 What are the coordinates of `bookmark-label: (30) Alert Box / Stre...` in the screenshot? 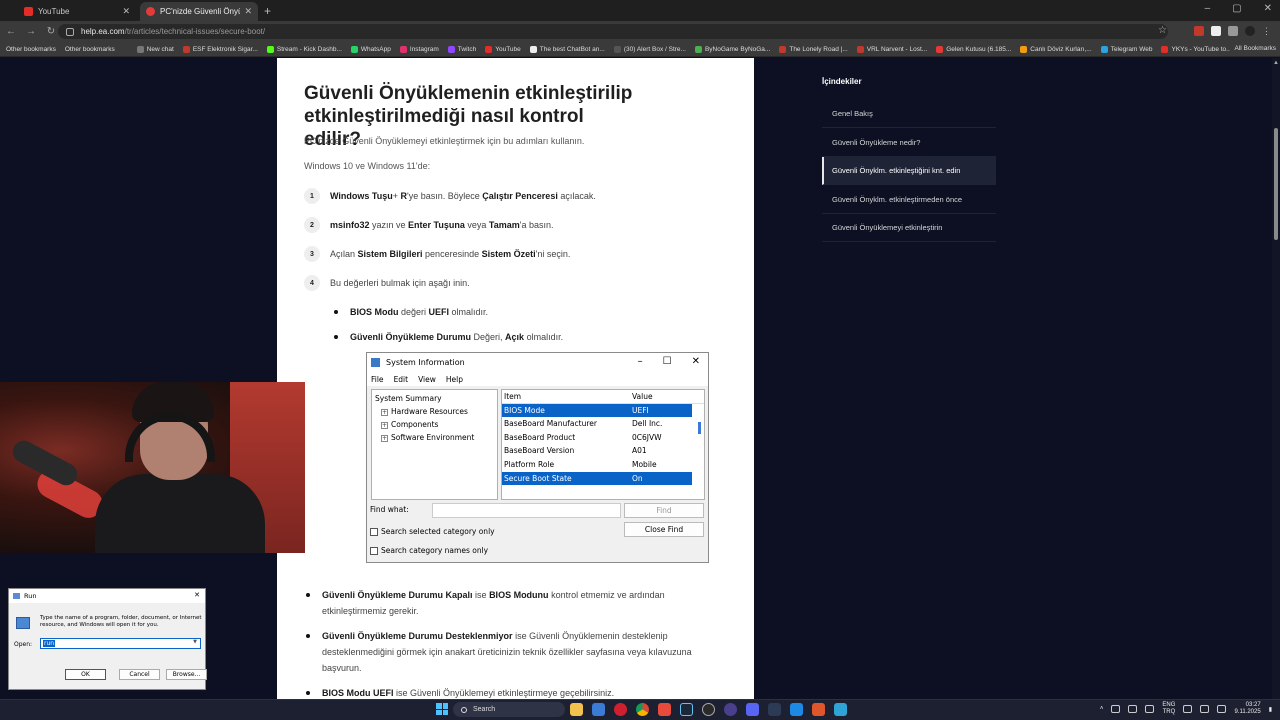 It's located at (654, 49).